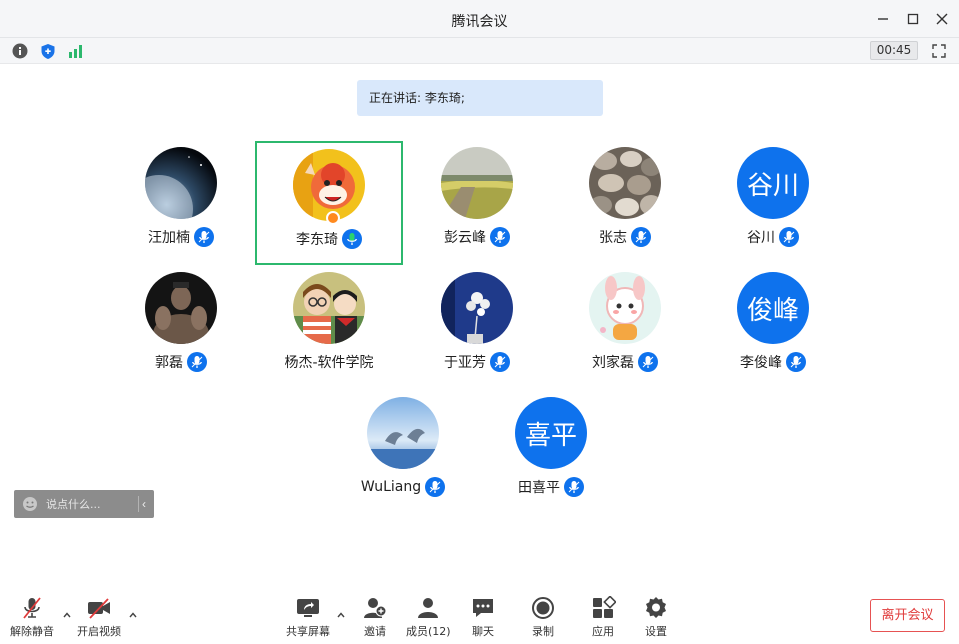 This screenshot has width=959, height=644. What do you see at coordinates (308, 631) in the screenshot?
I see `share-screen-label: 共享屏幕` at bounding box center [308, 631].